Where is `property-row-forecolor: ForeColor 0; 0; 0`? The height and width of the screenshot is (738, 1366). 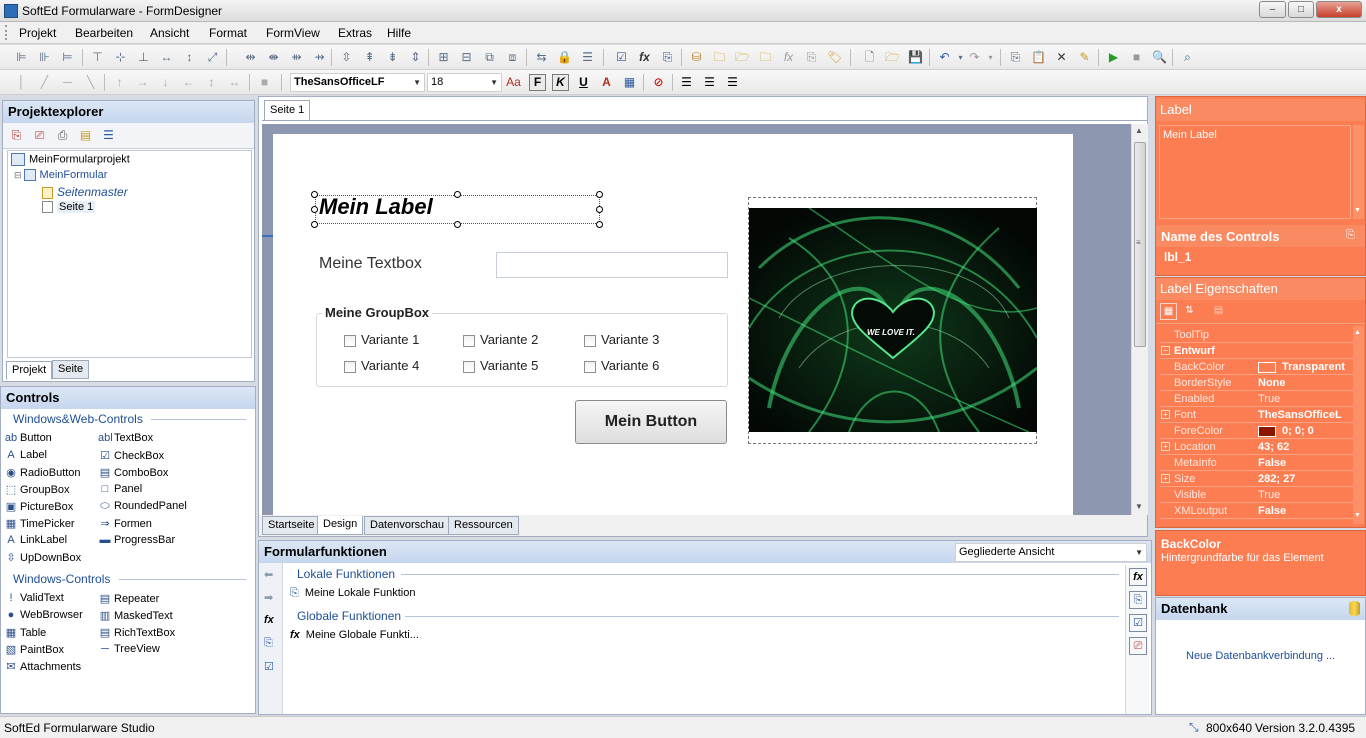 property-row-forecolor: ForeColor 0; 0; 0 is located at coordinates (1256, 431).